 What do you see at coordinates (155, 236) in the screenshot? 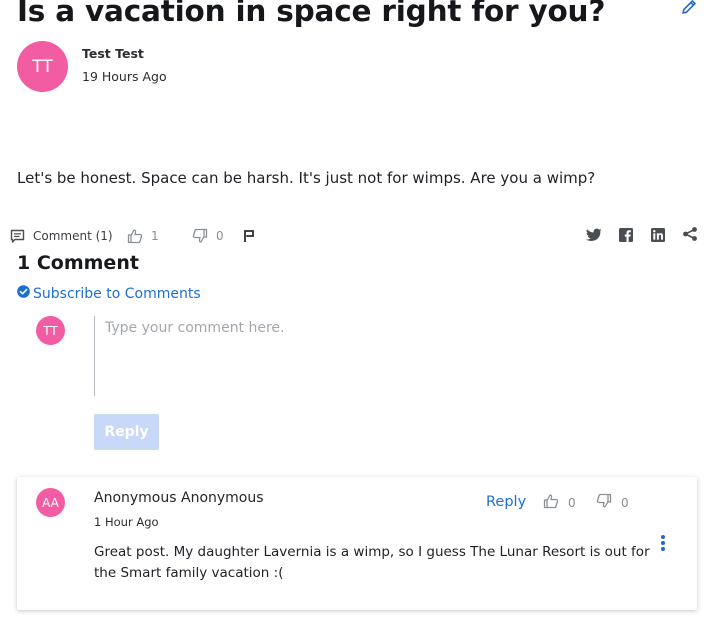
I see `like-count: 1` at bounding box center [155, 236].